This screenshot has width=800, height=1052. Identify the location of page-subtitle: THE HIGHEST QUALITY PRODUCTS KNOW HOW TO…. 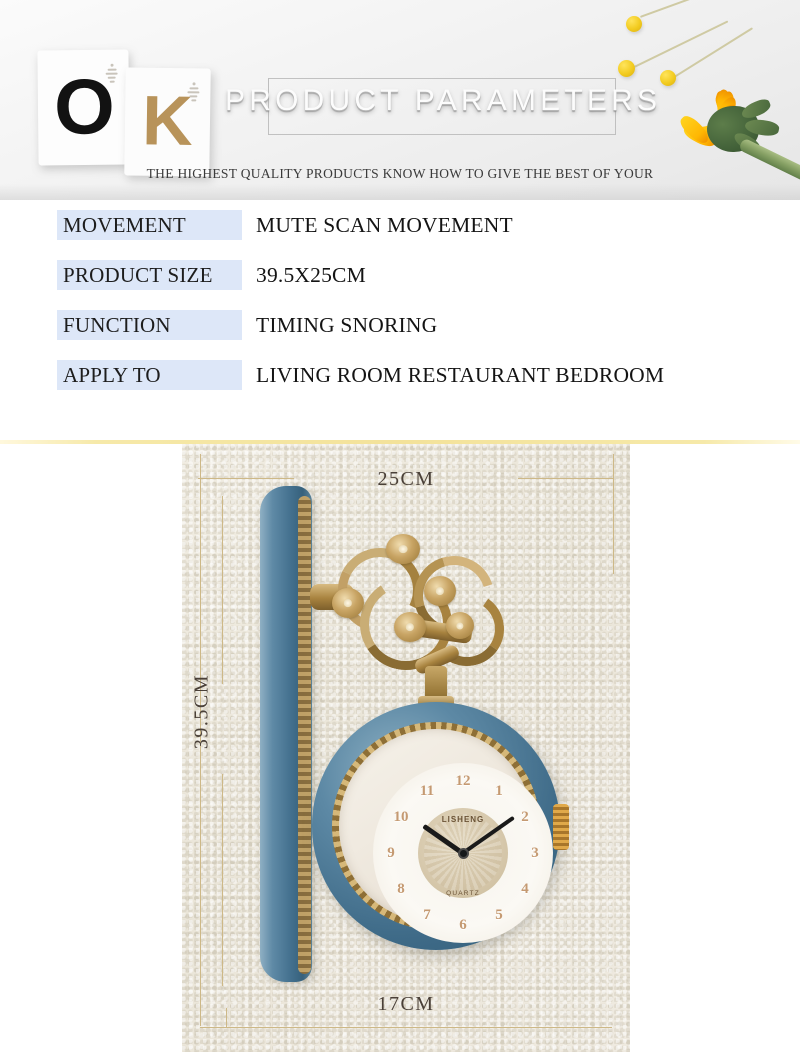
(400, 173).